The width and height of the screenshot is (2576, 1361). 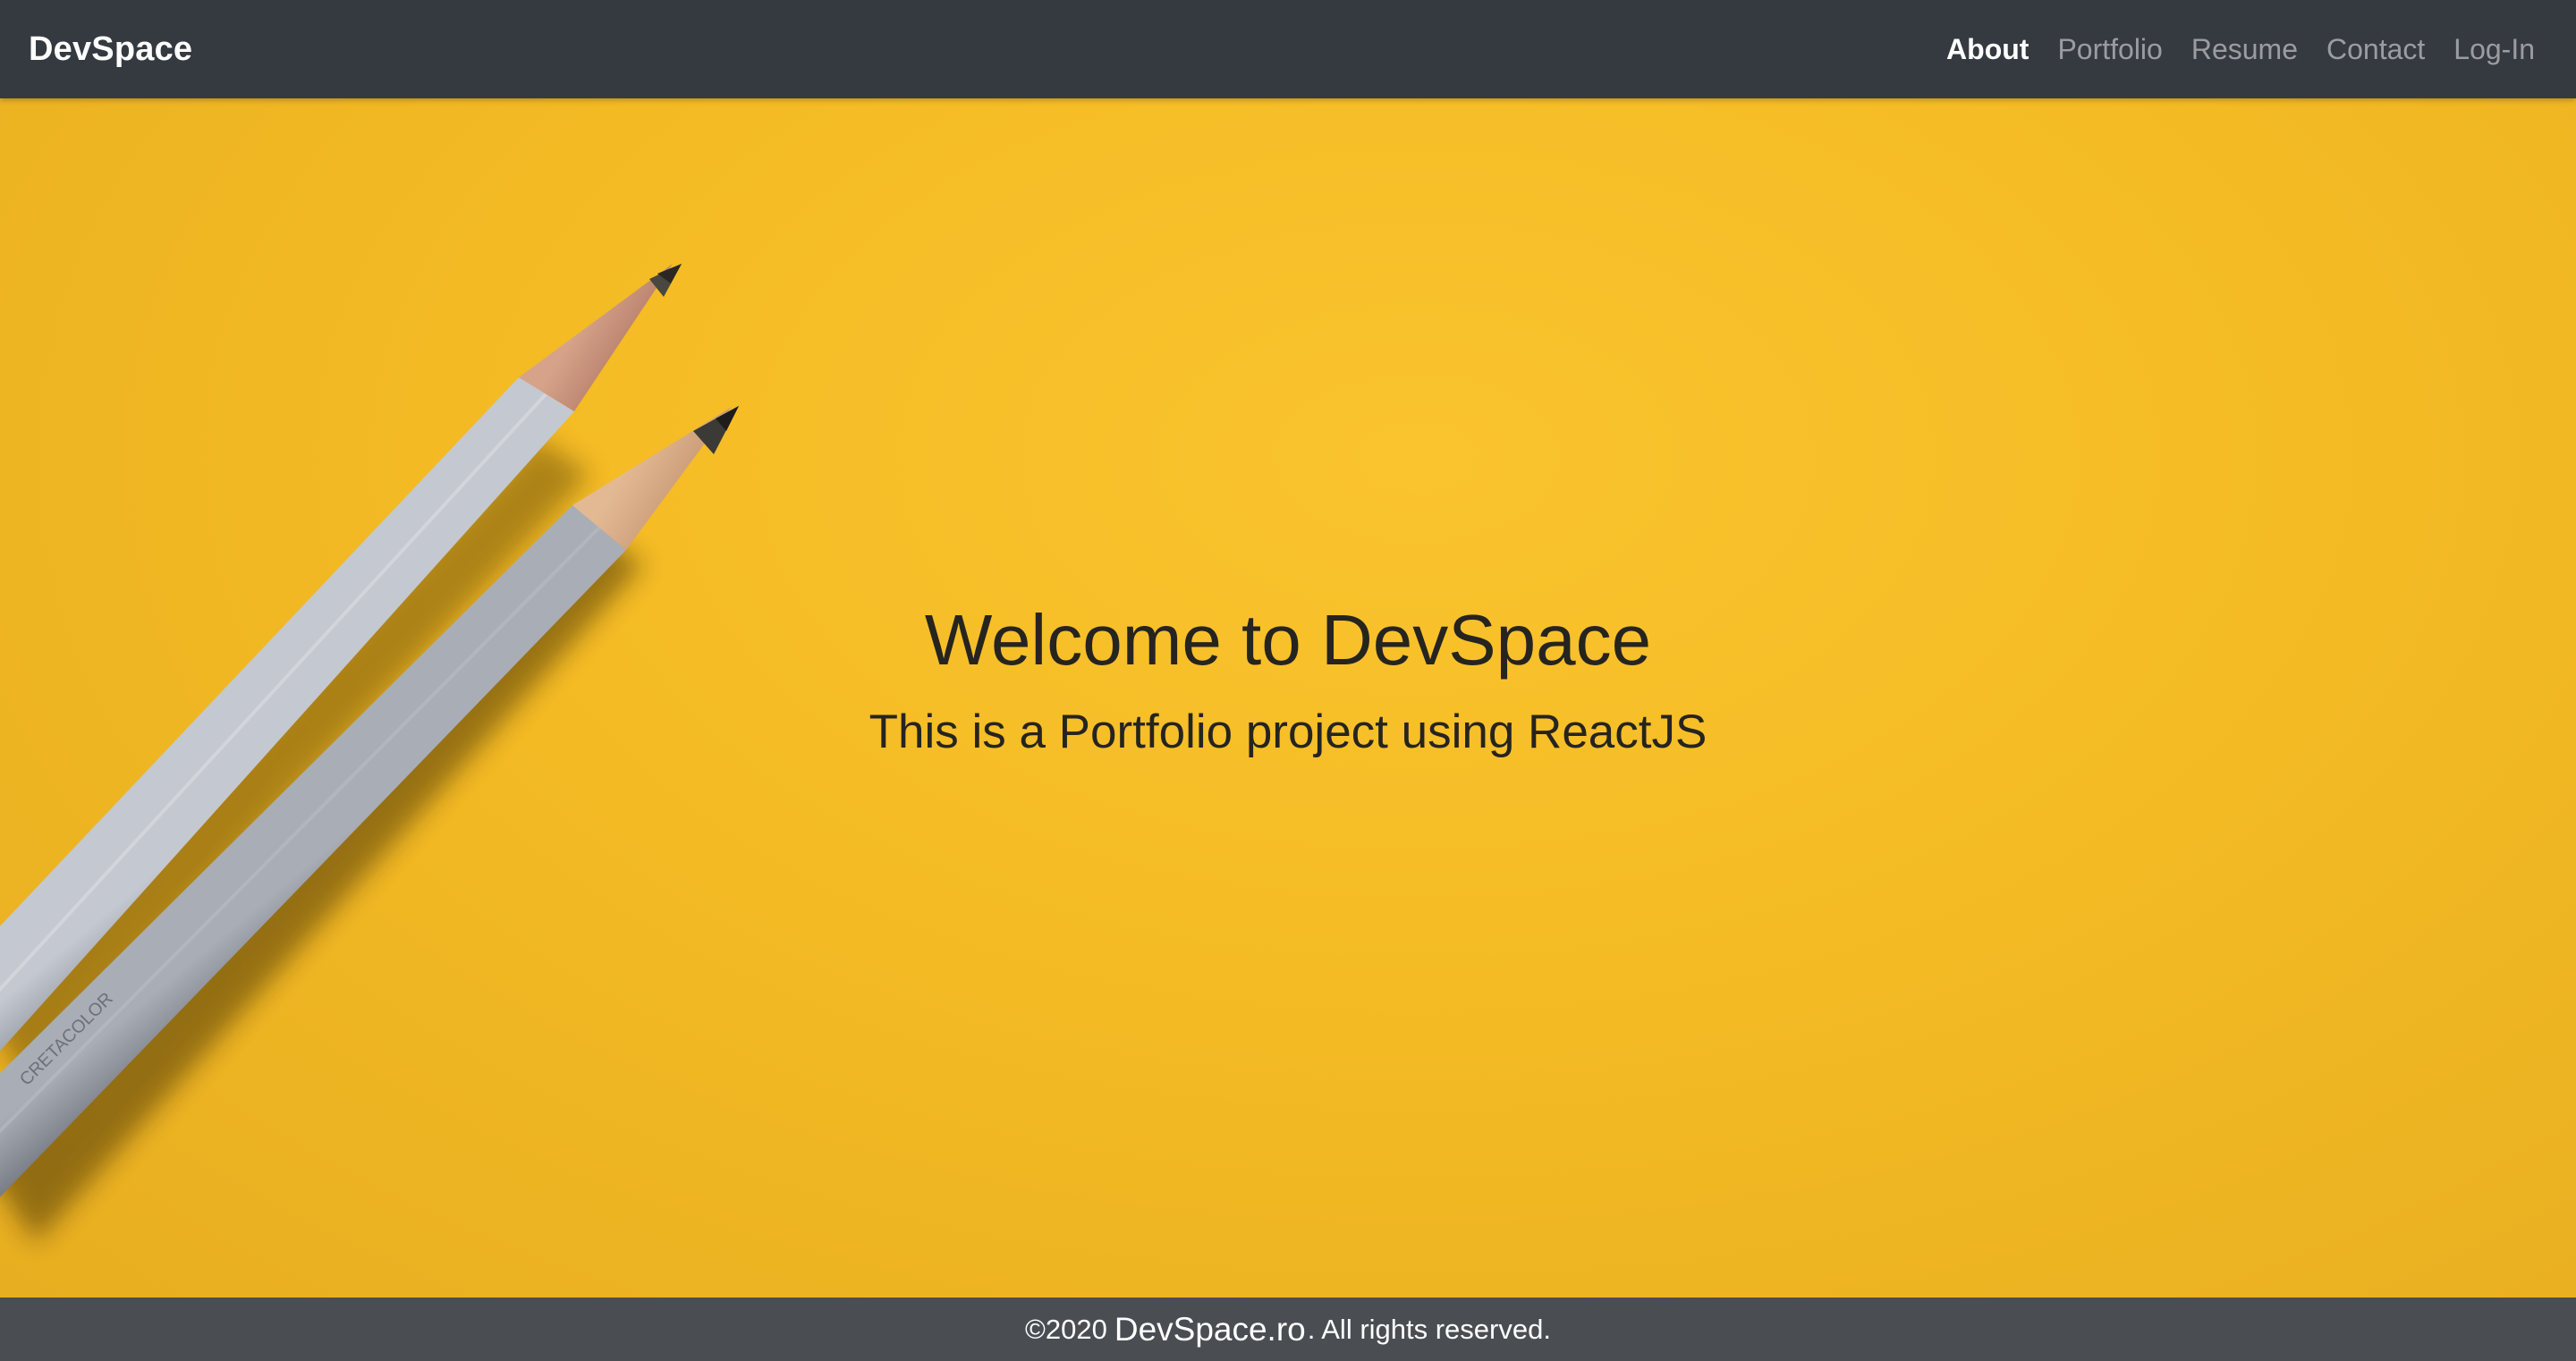 I want to click on nav-link-resume: Resume, so click(x=2244, y=49).